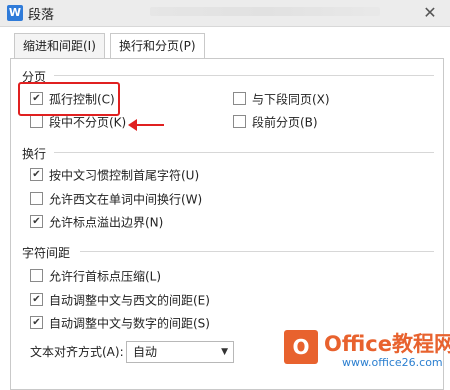 The height and width of the screenshot is (390, 450). Describe the element at coordinates (387, 344) in the screenshot. I see `watermark-text: Office教程网` at that location.